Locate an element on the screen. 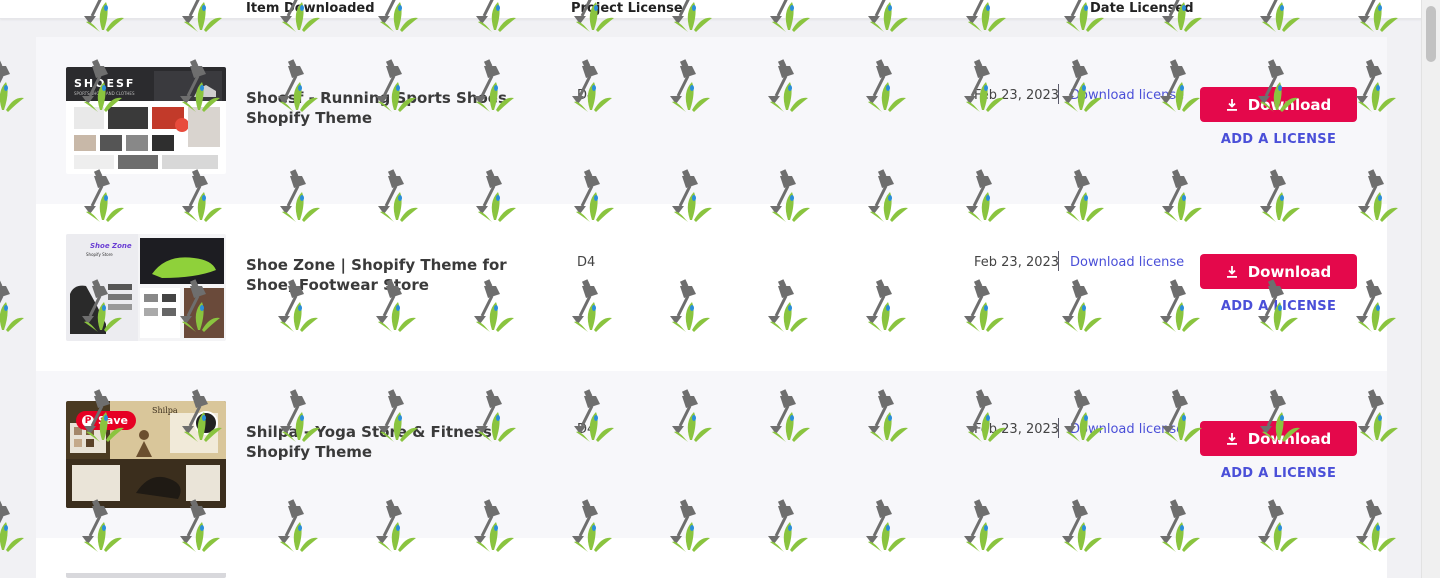  column-header-item: Item Downloaded is located at coordinates (310, 8).